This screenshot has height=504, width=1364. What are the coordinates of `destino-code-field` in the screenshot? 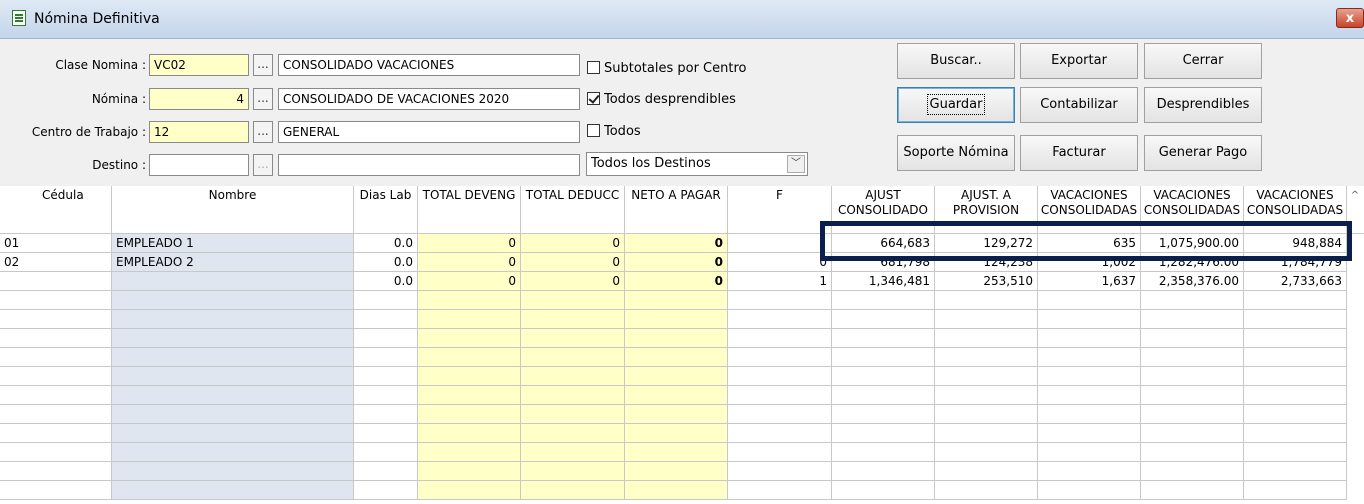 It's located at (199, 165).